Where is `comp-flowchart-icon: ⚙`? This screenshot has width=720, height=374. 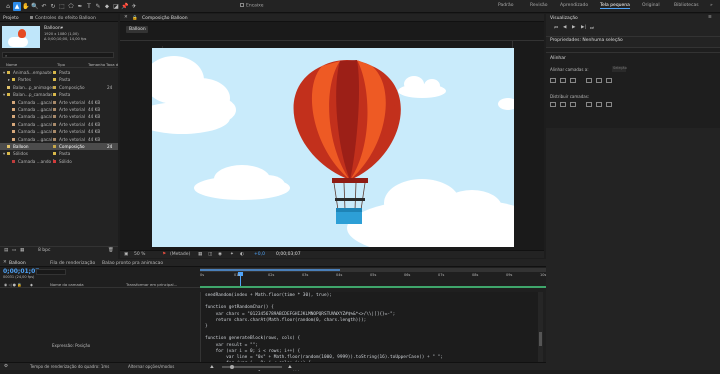 comp-flowchart-icon: ⚙ is located at coordinates (6, 366).